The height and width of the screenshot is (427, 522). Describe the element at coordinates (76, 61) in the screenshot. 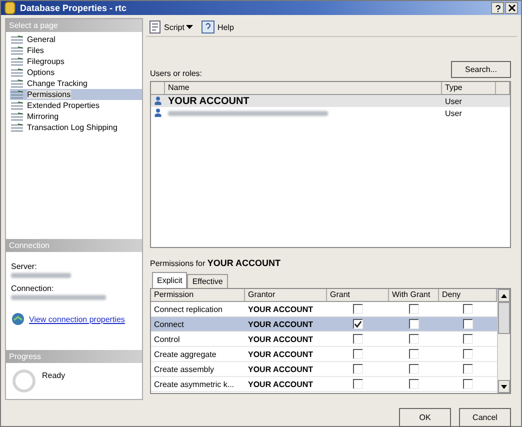

I see `page-item: Filegroups` at that location.